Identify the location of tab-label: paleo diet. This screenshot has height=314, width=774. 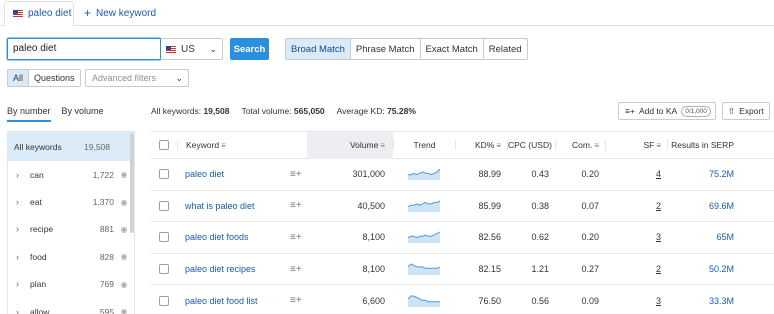
(50, 13).